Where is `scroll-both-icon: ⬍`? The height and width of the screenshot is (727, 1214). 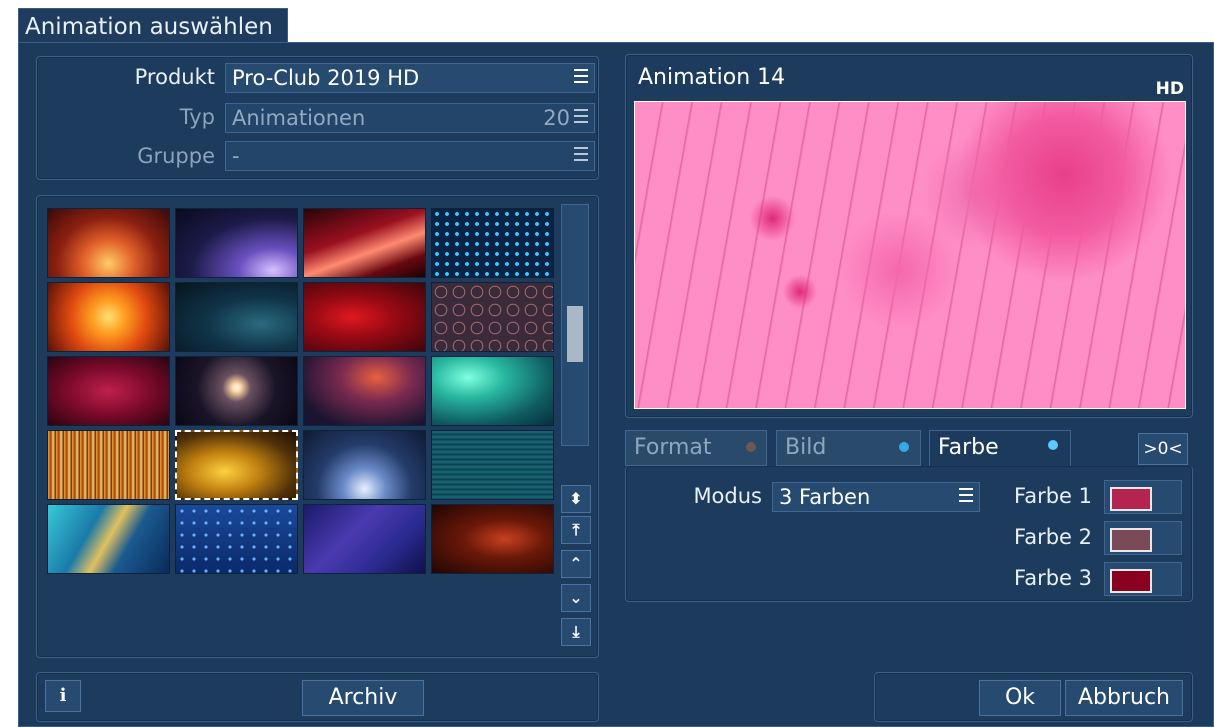
scroll-both-icon: ⬍ is located at coordinates (576, 499).